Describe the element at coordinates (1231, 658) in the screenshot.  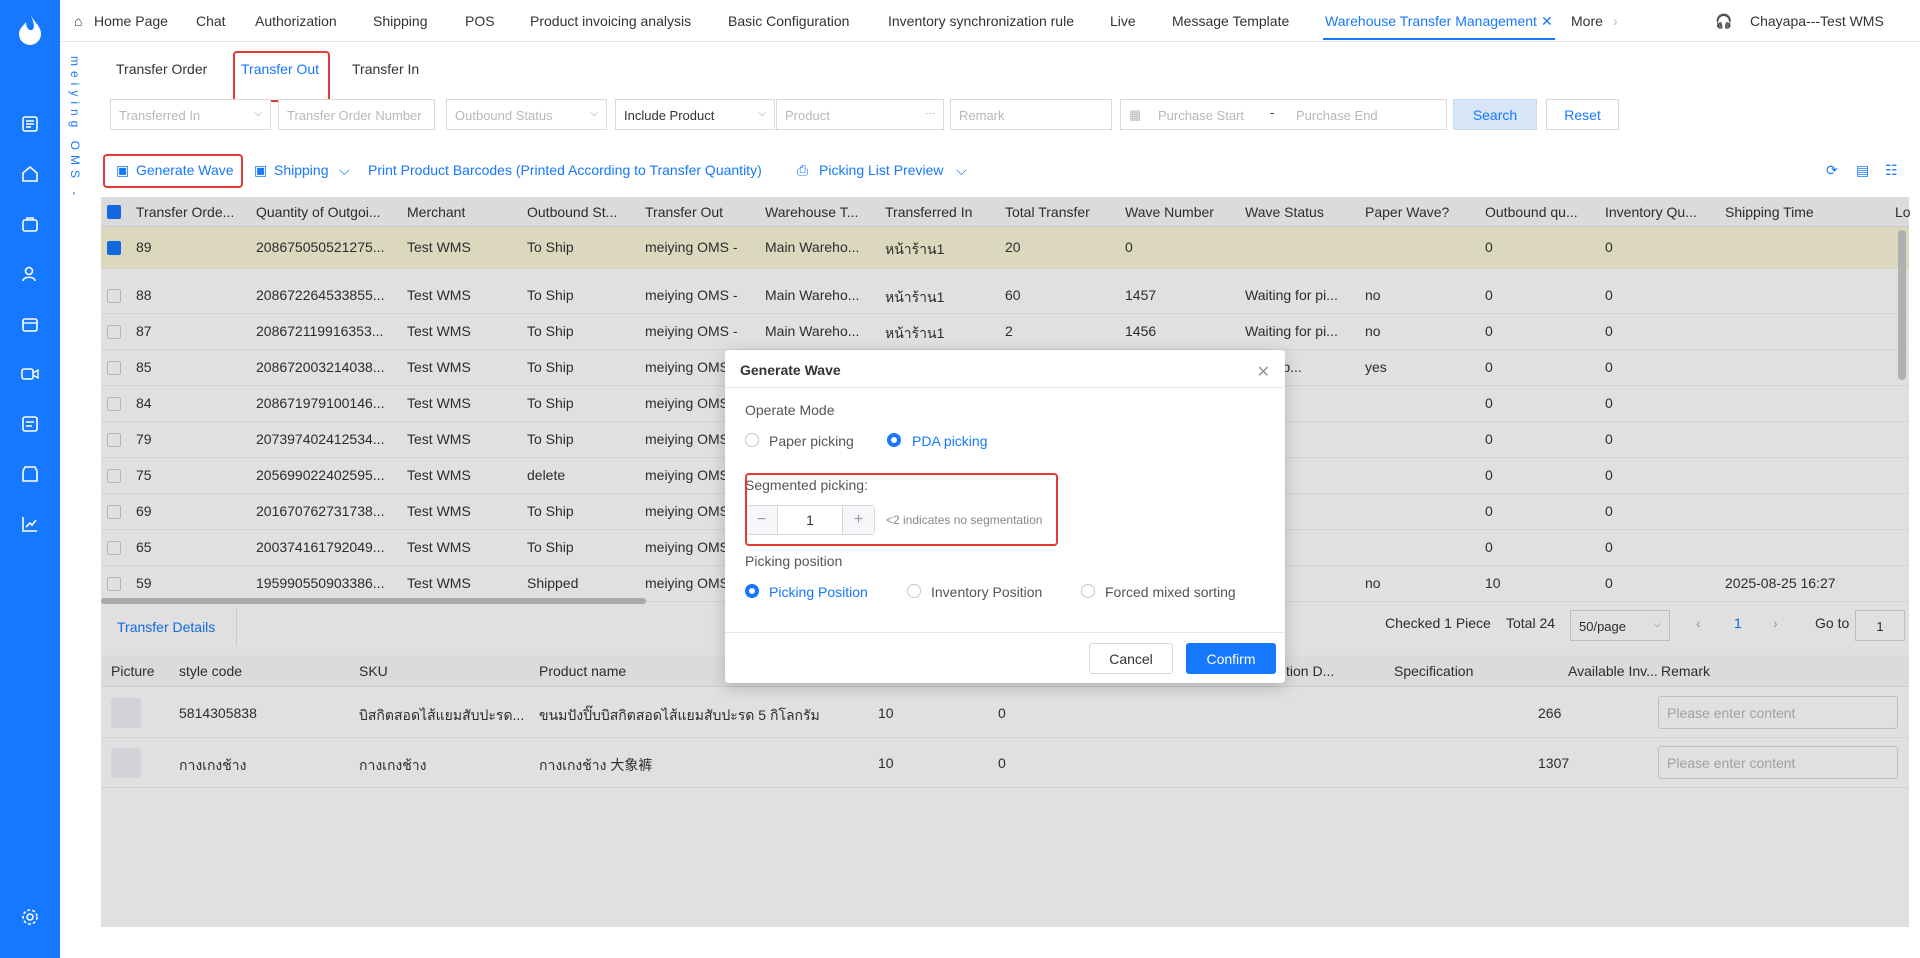
I see `confirm-button: Confirm` at that location.